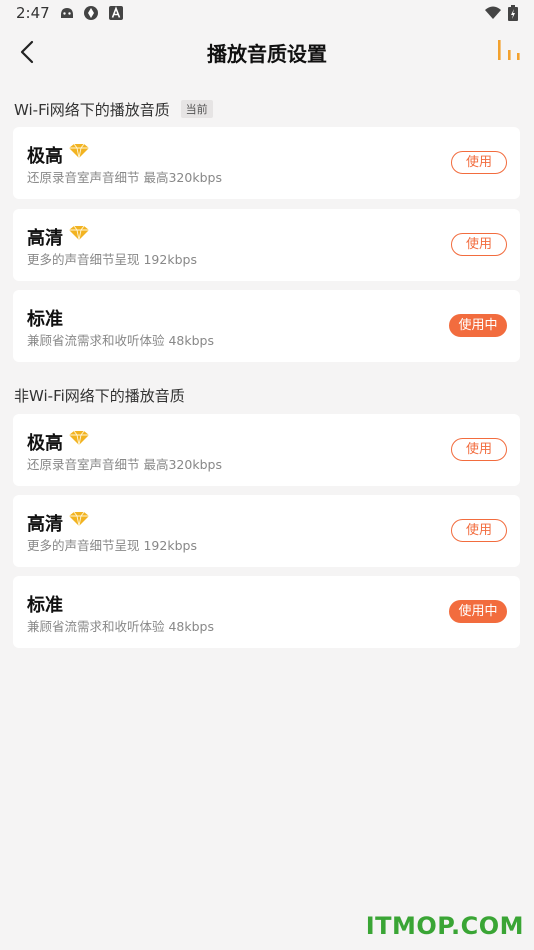 Image resolution: width=534 pixels, height=950 pixels. Describe the element at coordinates (509, 51) in the screenshot. I see `equalizer-icon` at that location.